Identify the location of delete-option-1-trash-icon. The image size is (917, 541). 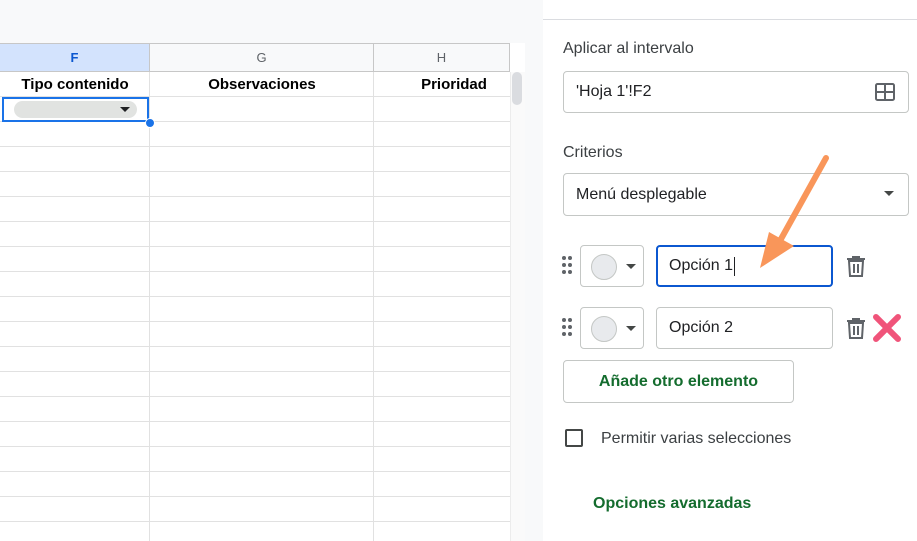
(856, 266).